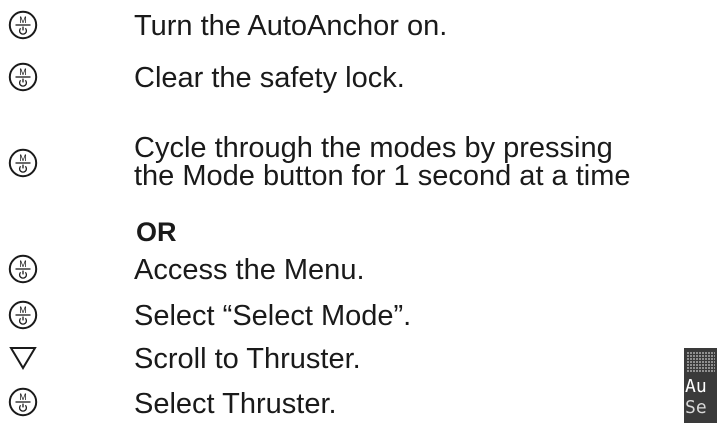  Describe the element at coordinates (249, 270) in the screenshot. I see `step-text-access-menu: Access the Menu.` at that location.